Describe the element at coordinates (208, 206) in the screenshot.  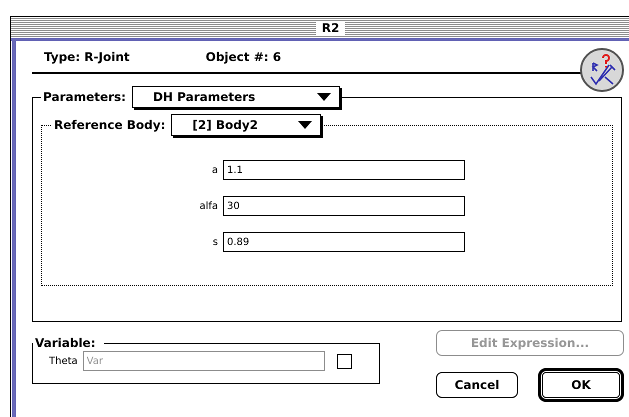
I see `field-label: alfa` at that location.